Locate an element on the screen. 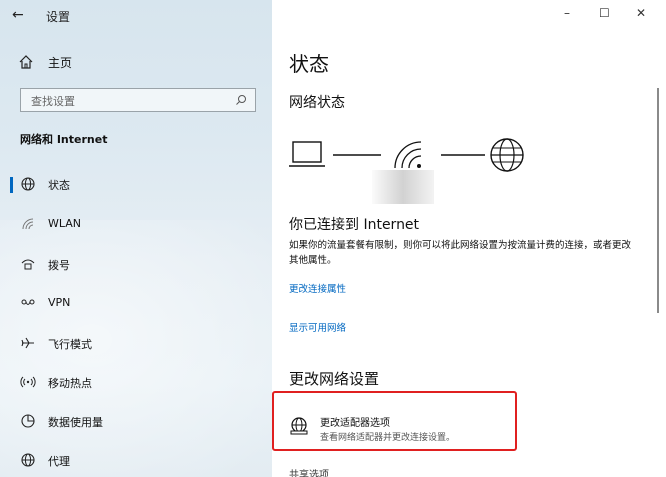  data-usage-icon is located at coordinates (28, 421).